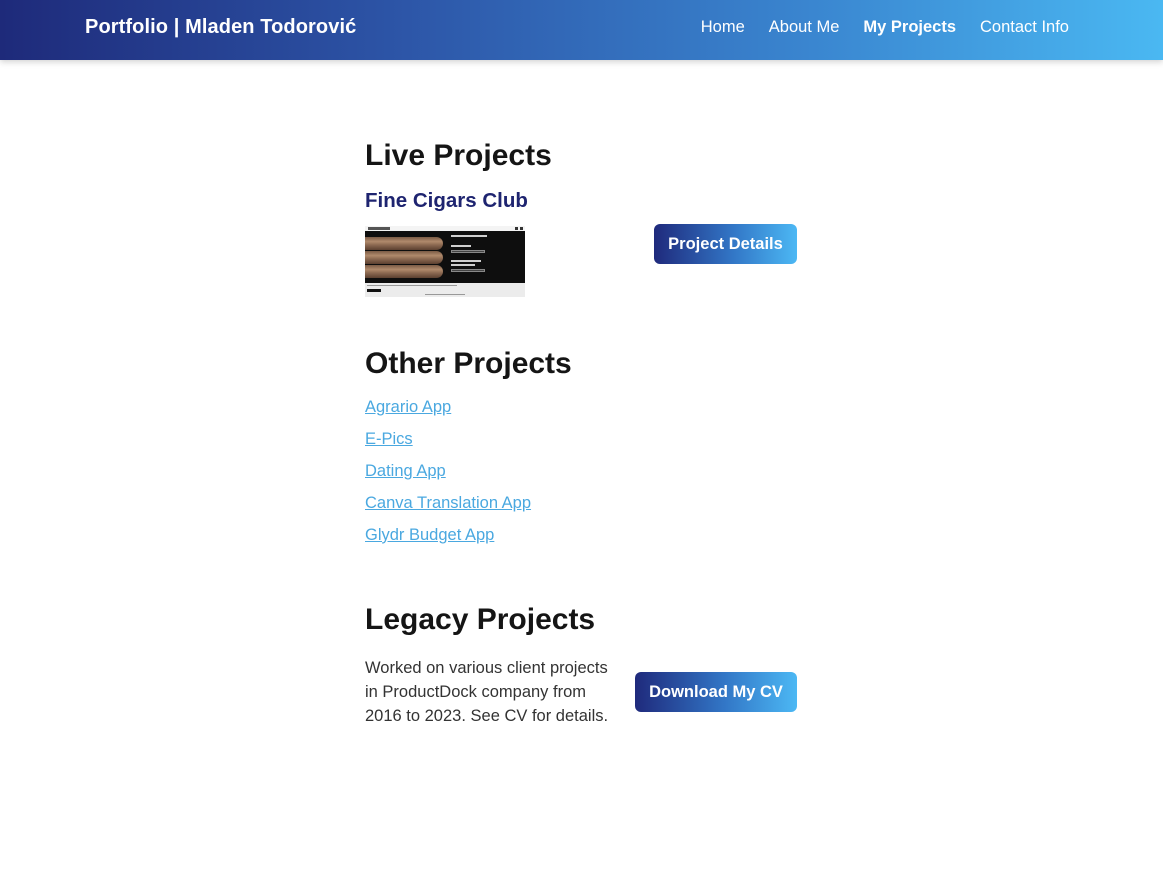 This screenshot has height=882, width=1163. I want to click on list-item: Canva Translation App, so click(448, 510).